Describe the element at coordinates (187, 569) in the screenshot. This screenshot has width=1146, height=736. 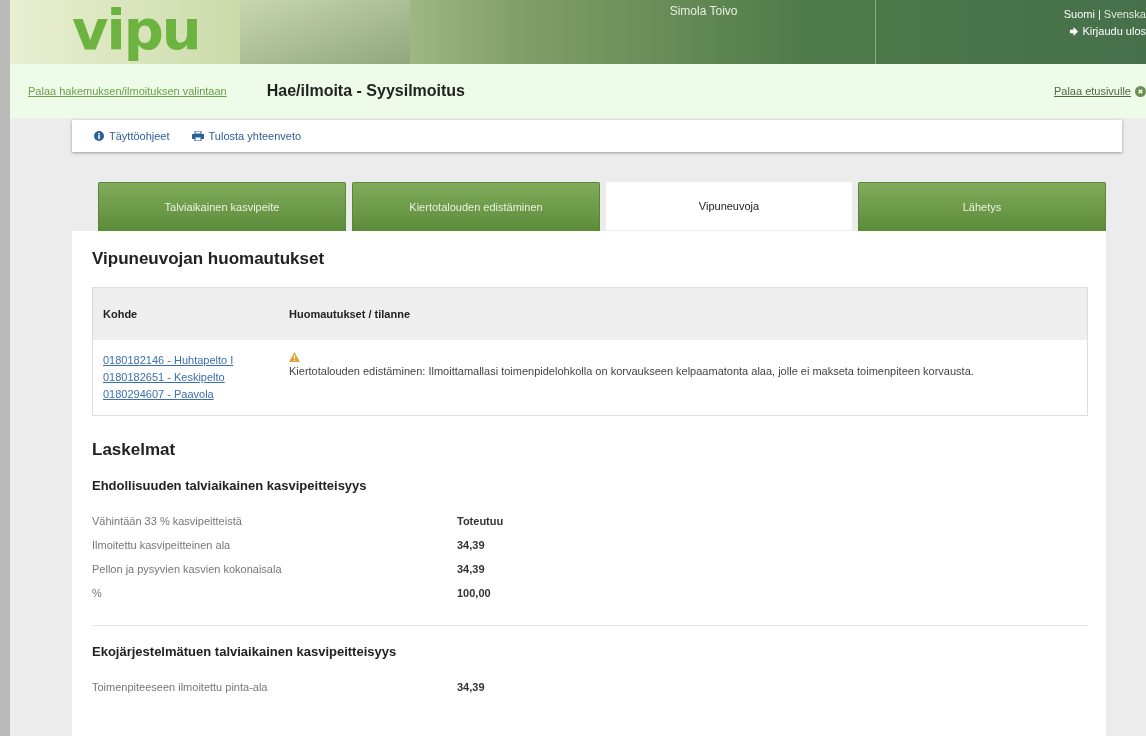
I see `row-label: Pellon ja pysyvien kasvien kokonaisala` at that location.